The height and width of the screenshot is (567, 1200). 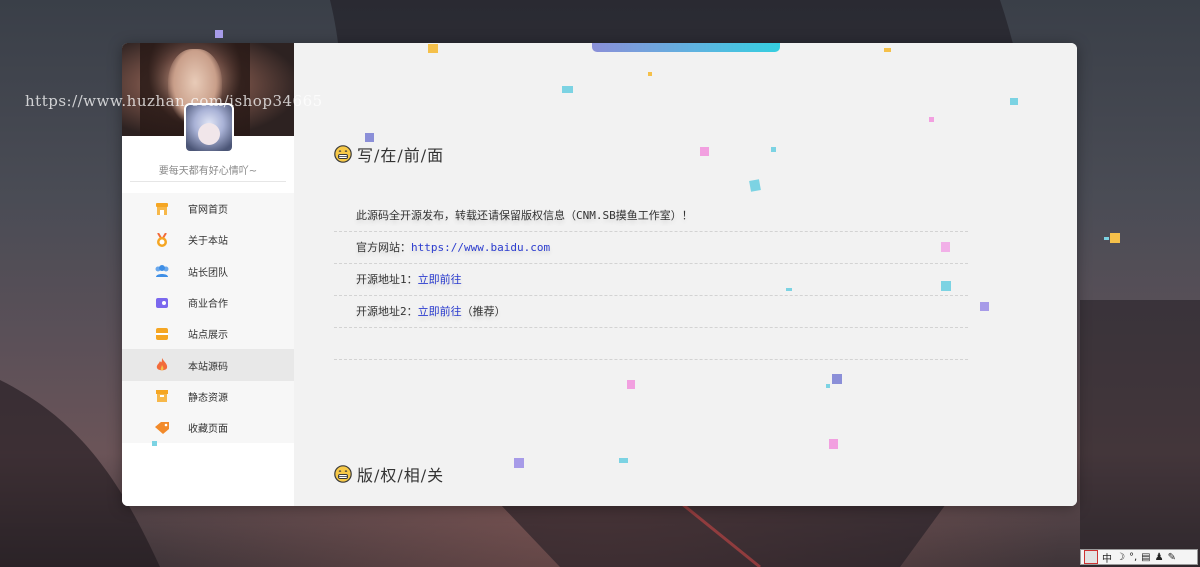 I want to click on list-item: 此源码全开源发布，转载还请保留版权信息（CNM.SB摸鱼工作室）！, so click(x=651, y=216).